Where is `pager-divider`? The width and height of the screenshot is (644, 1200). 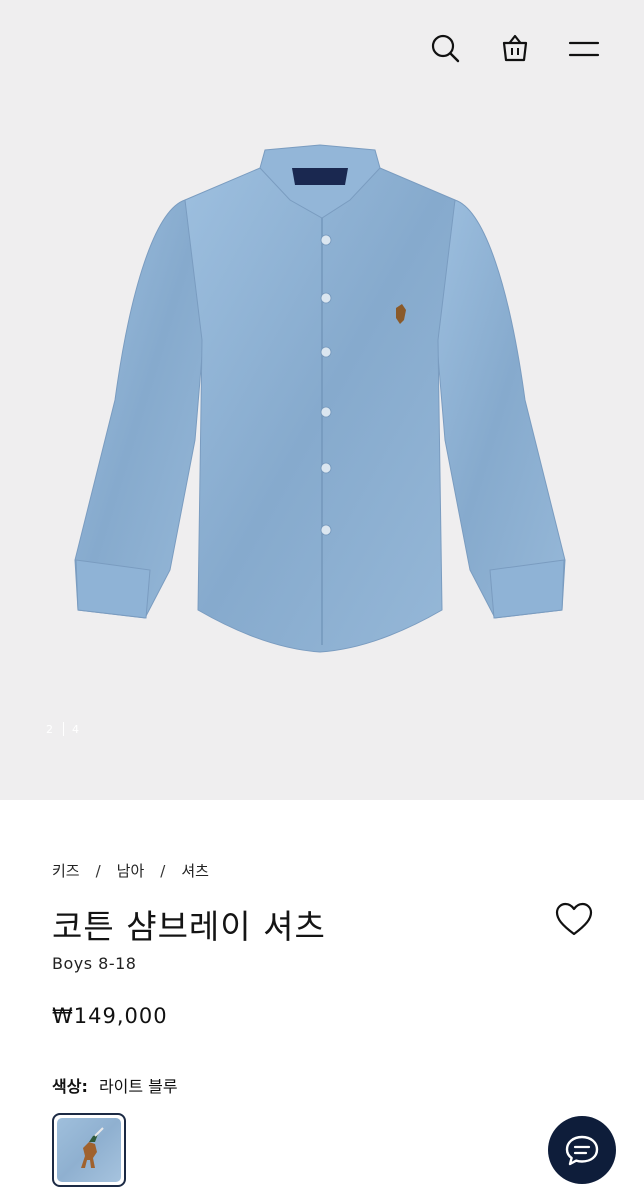
pager-divider is located at coordinates (63, 729).